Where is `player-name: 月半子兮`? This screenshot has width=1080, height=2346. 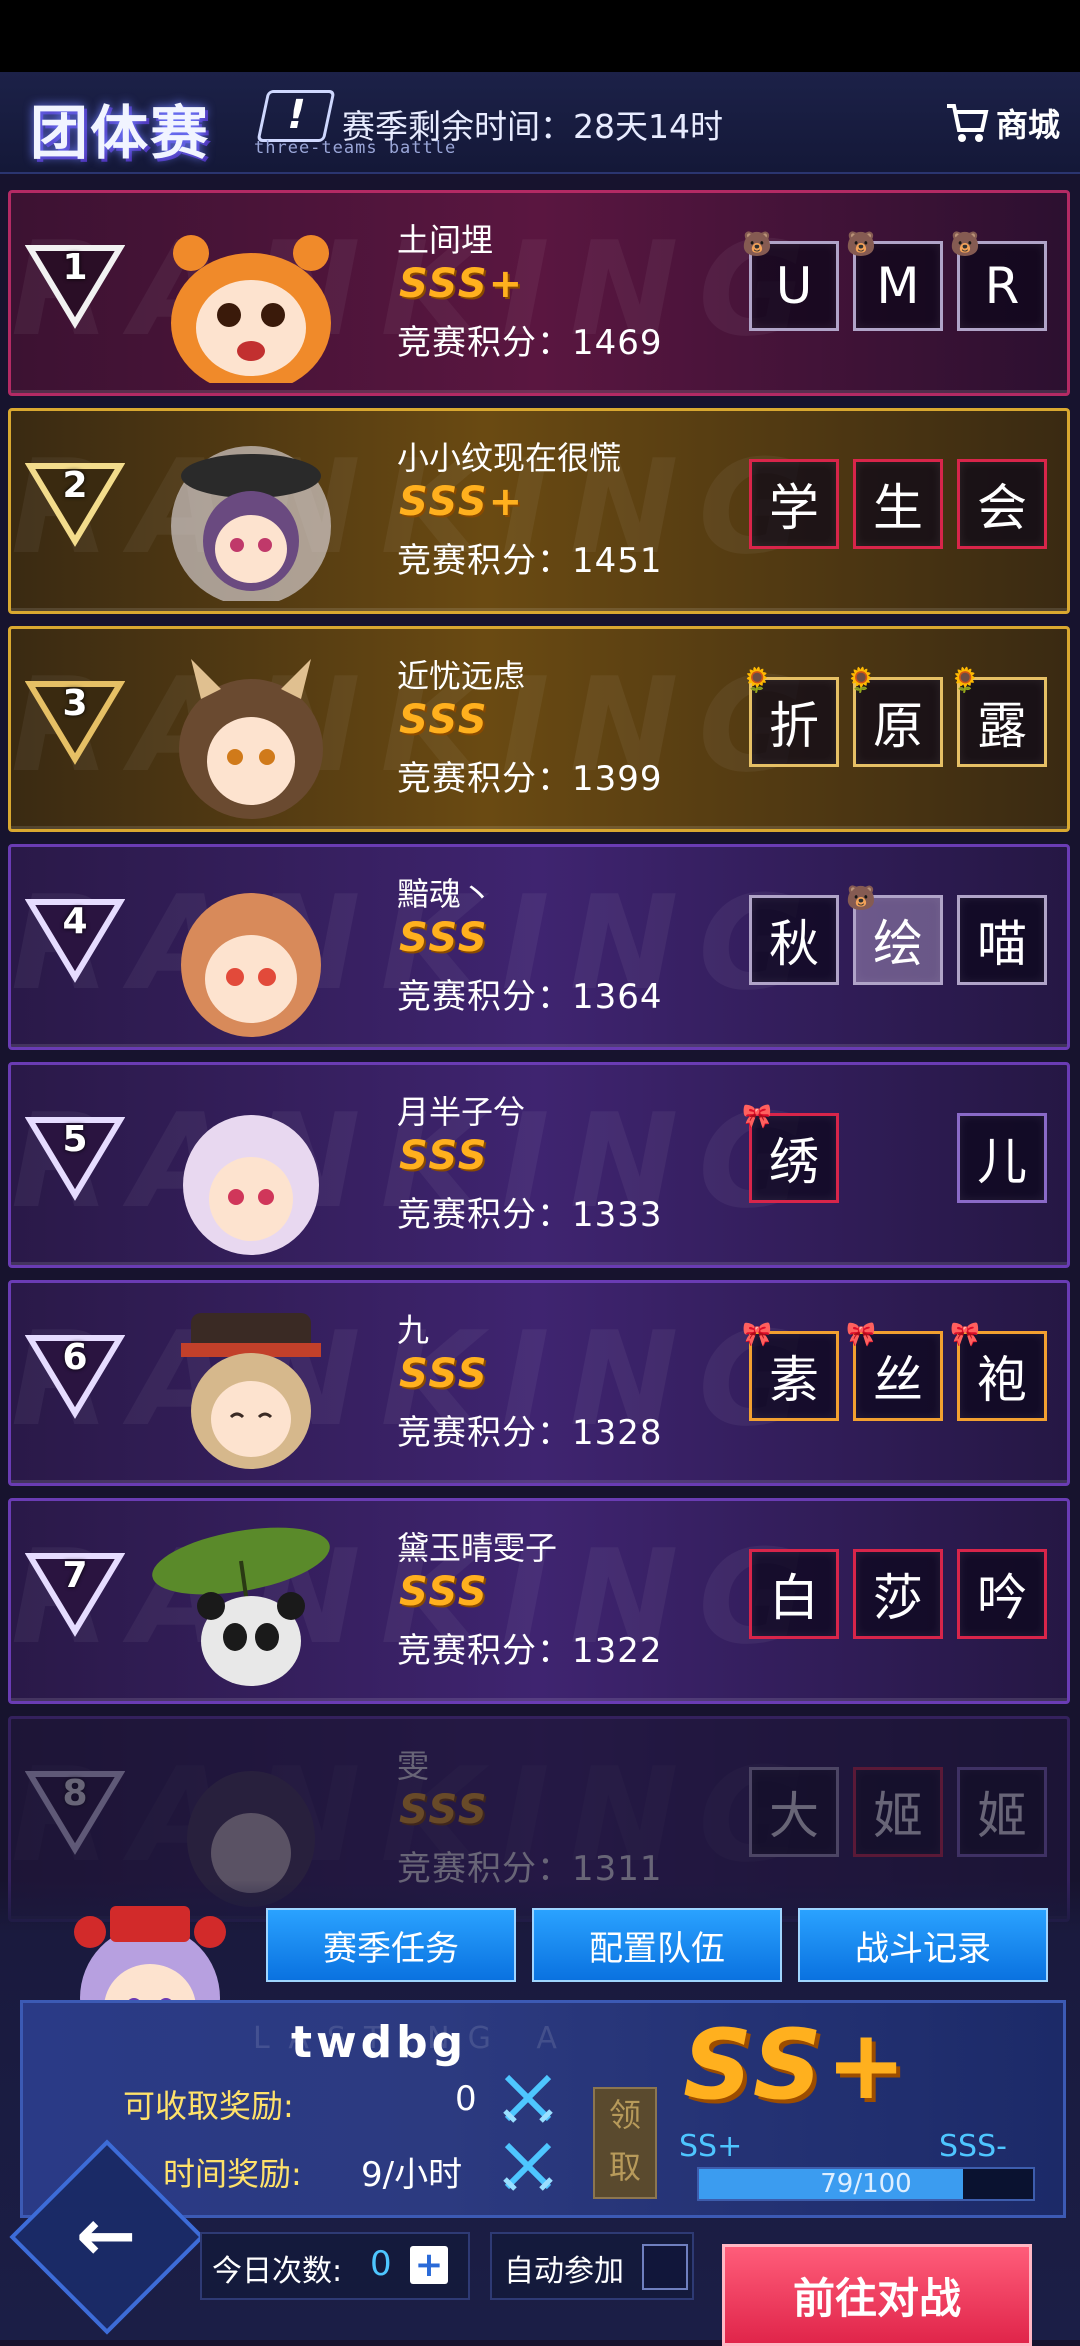
player-name: 月半子兮 is located at coordinates (461, 1112).